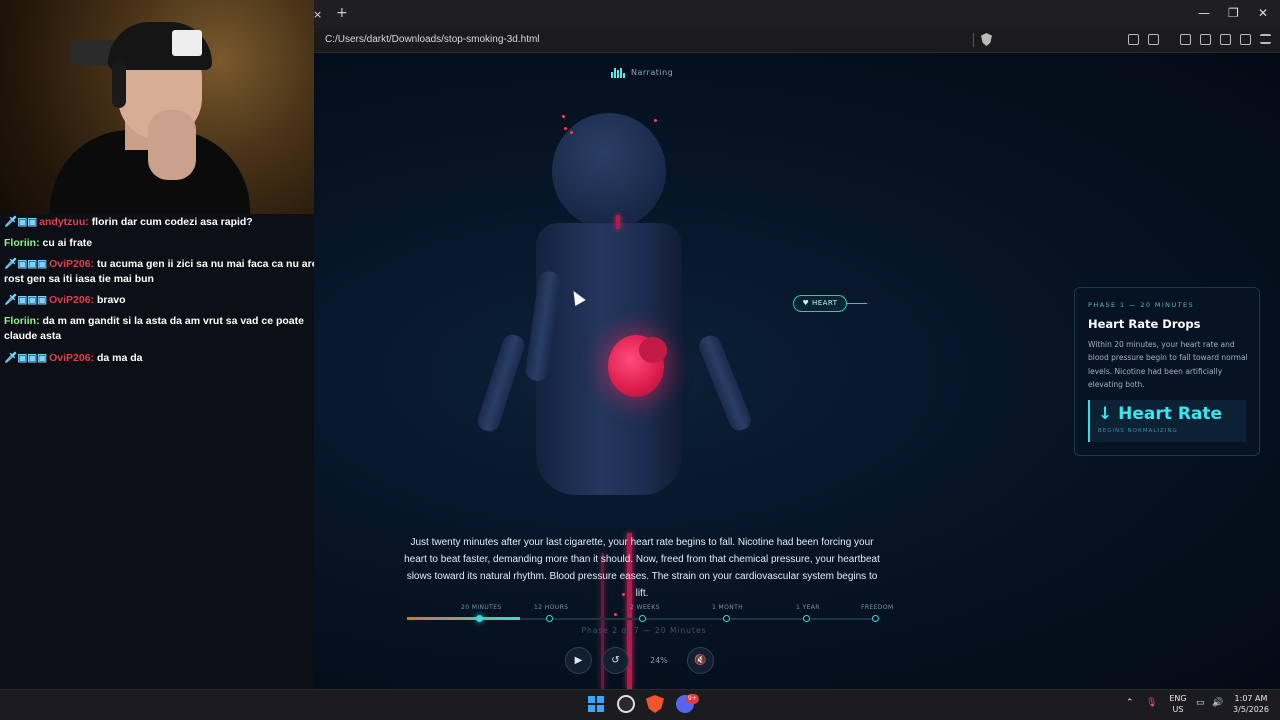 This screenshot has height=720, width=1280. I want to click on downloads-icon, so click(1185, 39).